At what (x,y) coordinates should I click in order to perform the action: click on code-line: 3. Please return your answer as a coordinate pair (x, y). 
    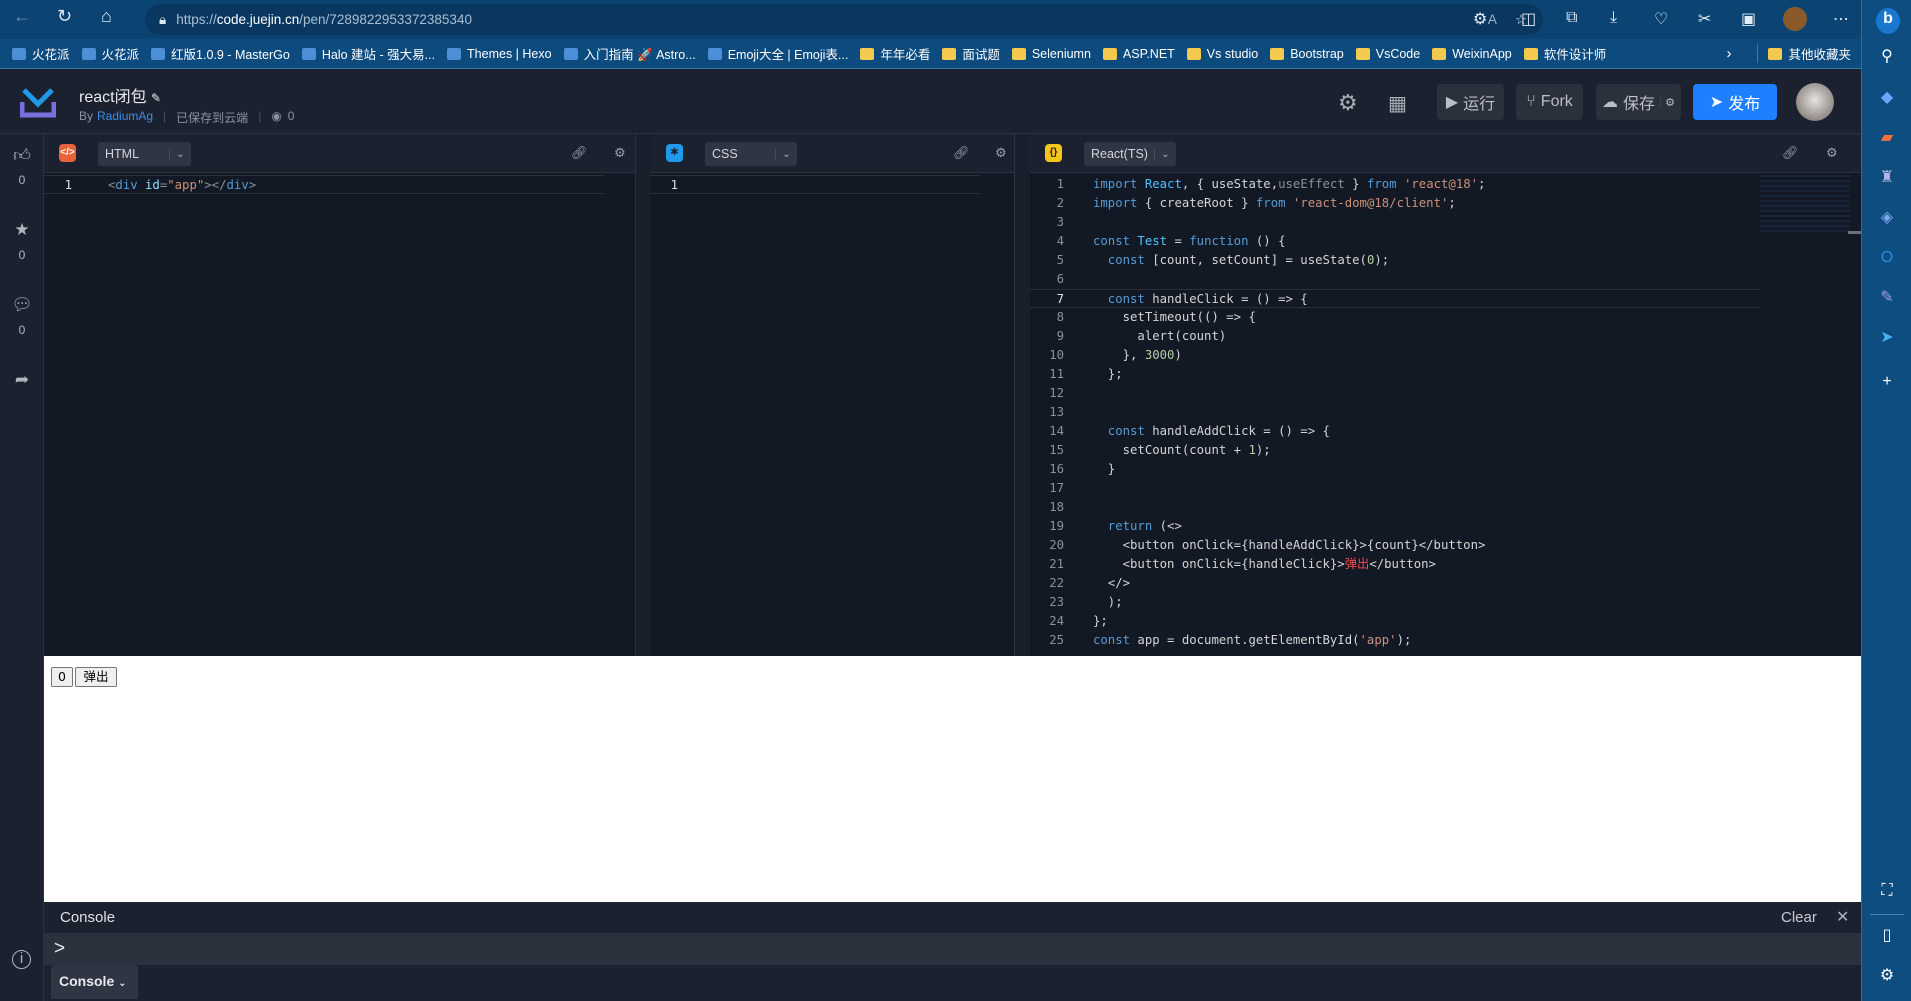
    Looking at the image, I should click on (1395, 222).